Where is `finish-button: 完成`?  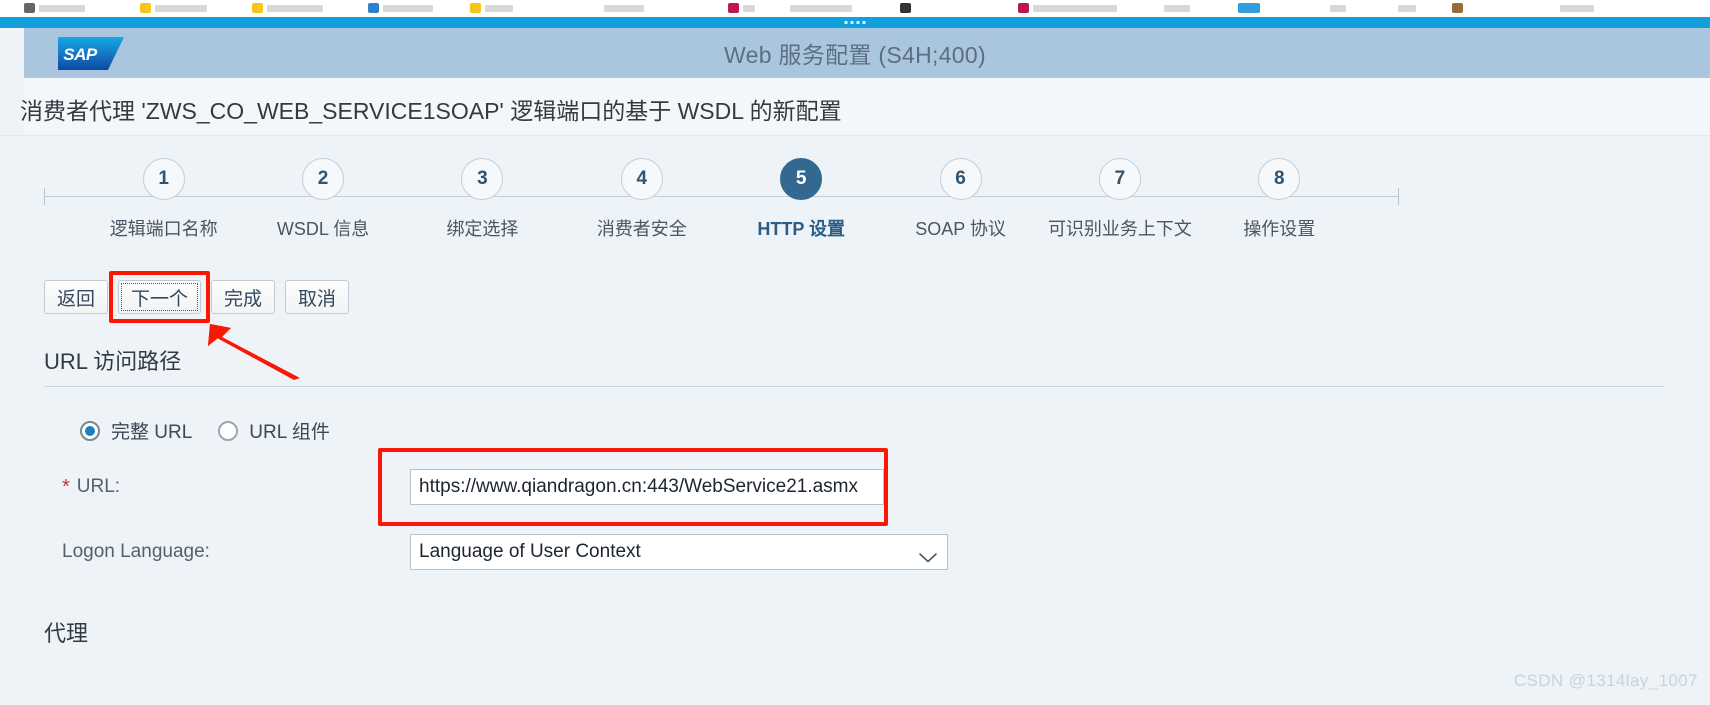
finish-button: 完成 is located at coordinates (243, 297).